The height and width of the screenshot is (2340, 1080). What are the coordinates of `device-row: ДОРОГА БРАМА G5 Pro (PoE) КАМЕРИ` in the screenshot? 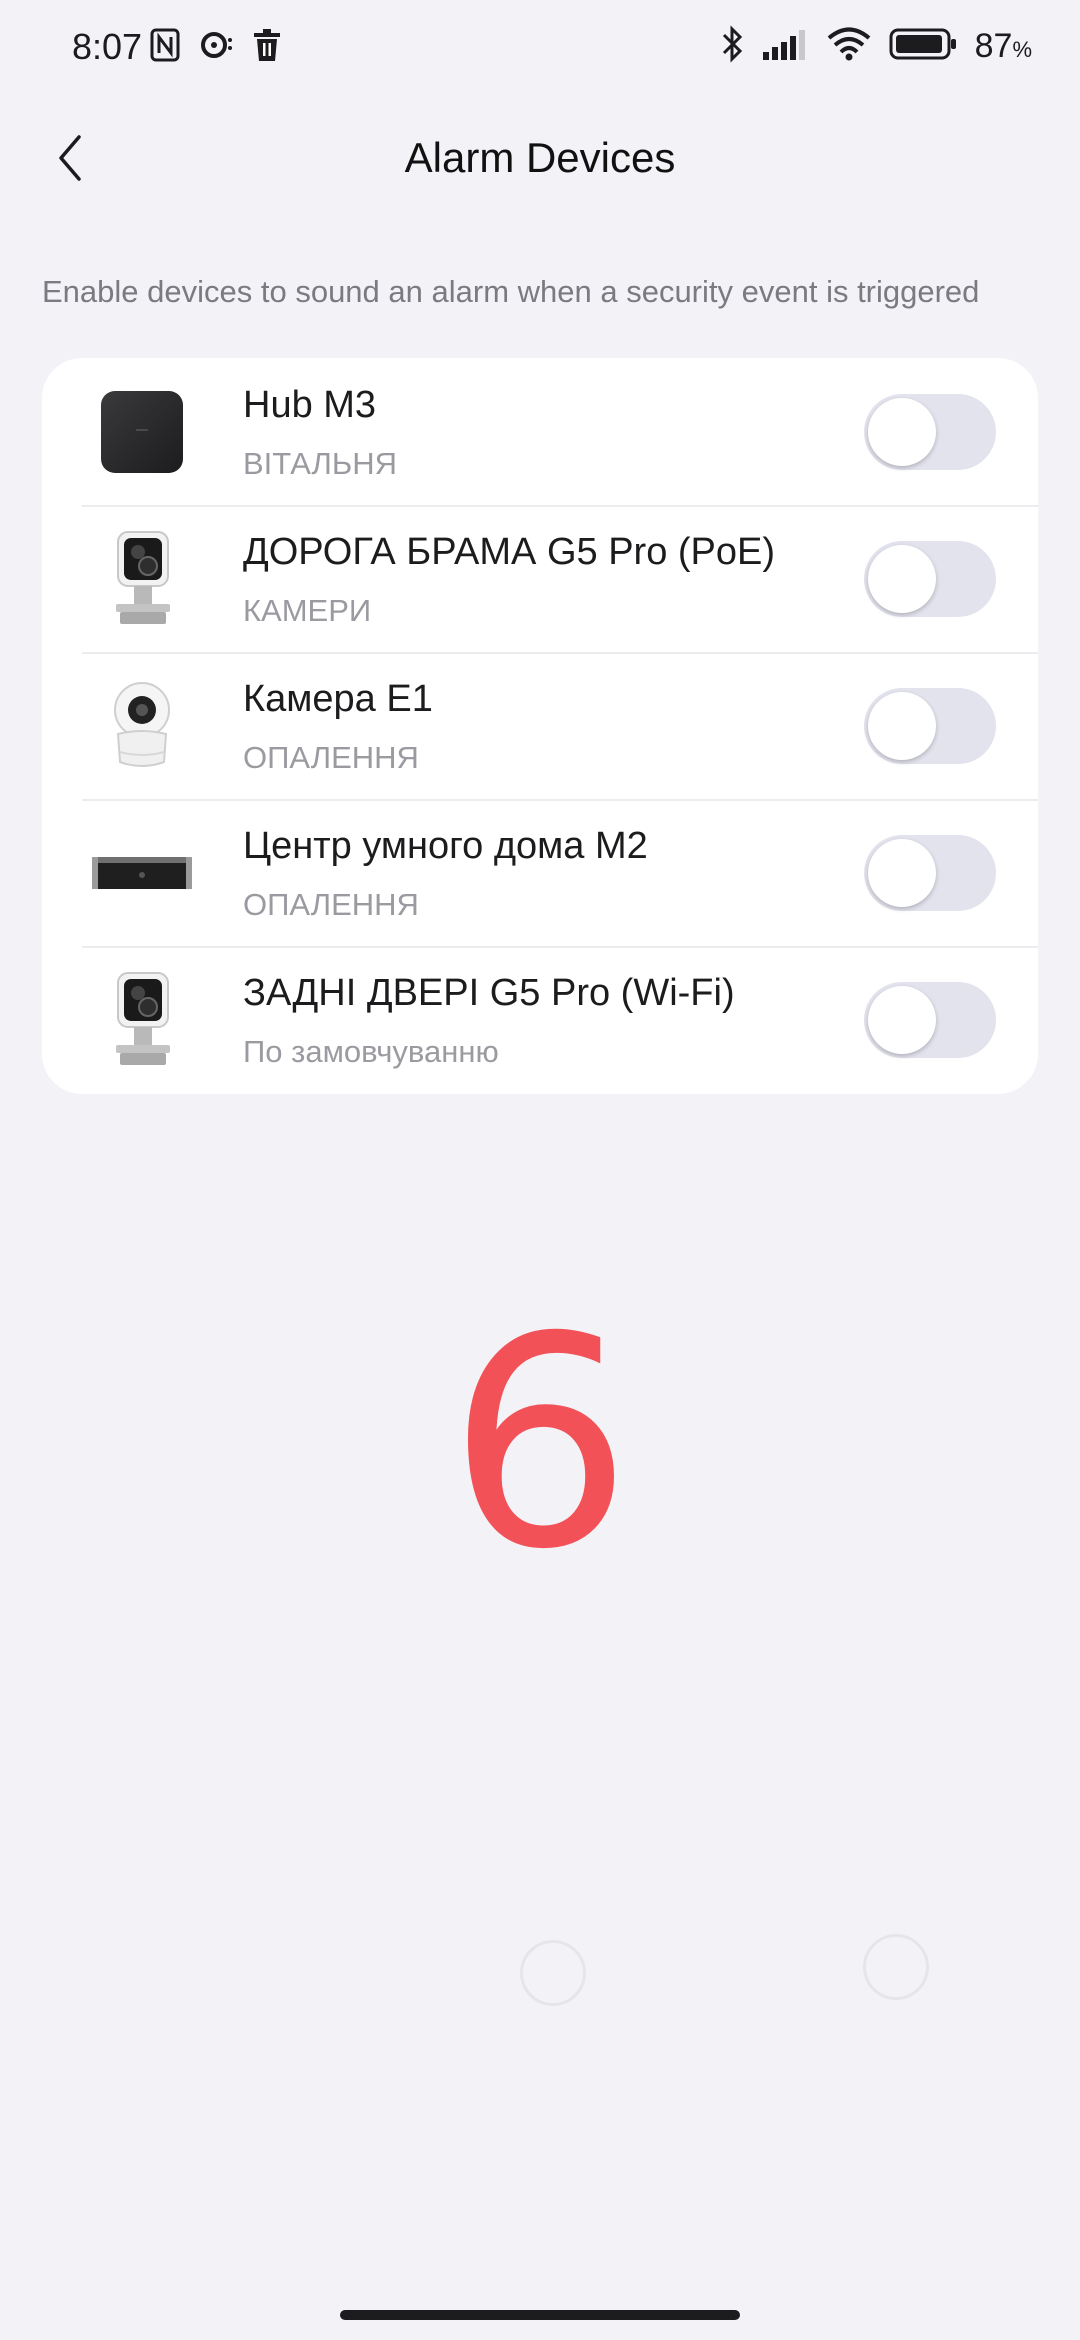 It's located at (540, 578).